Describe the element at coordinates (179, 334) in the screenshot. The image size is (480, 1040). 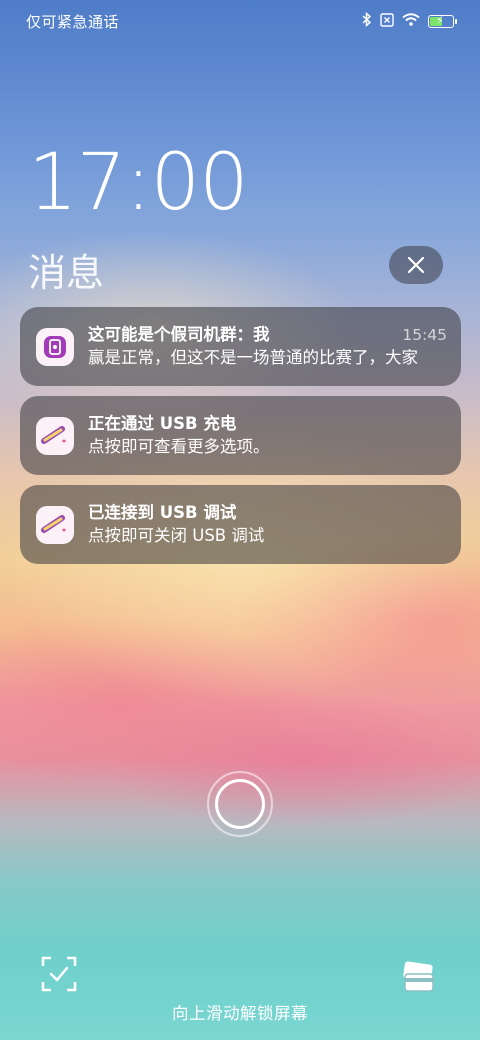
I see `notification-title: 这可能是个假司机群：我` at that location.